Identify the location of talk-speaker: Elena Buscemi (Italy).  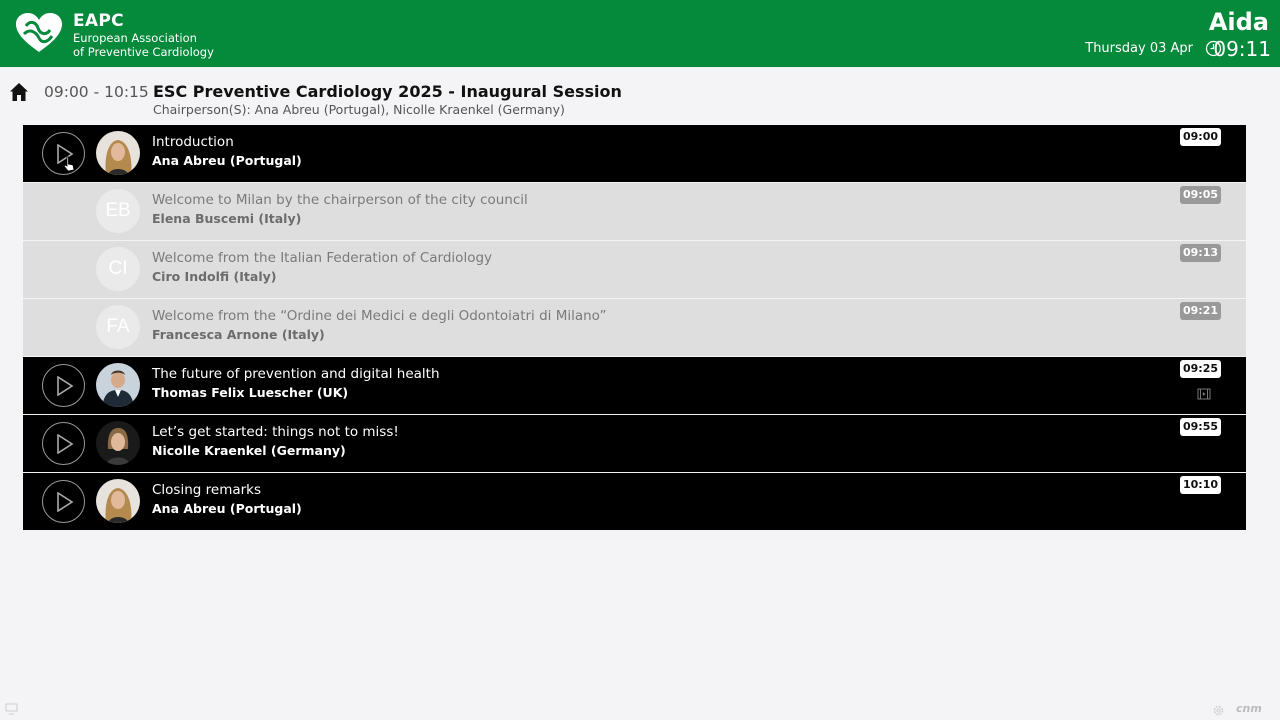
(227, 218).